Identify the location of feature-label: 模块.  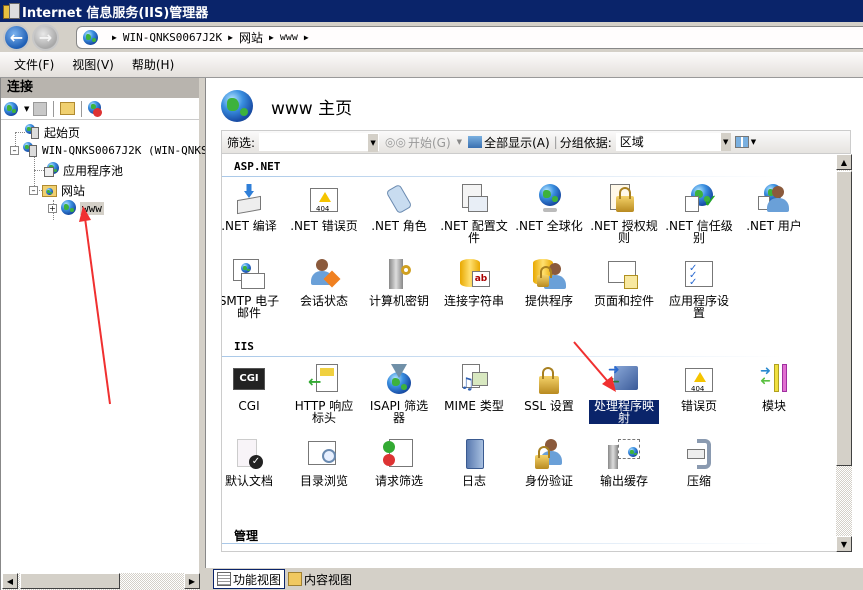
(773, 406).